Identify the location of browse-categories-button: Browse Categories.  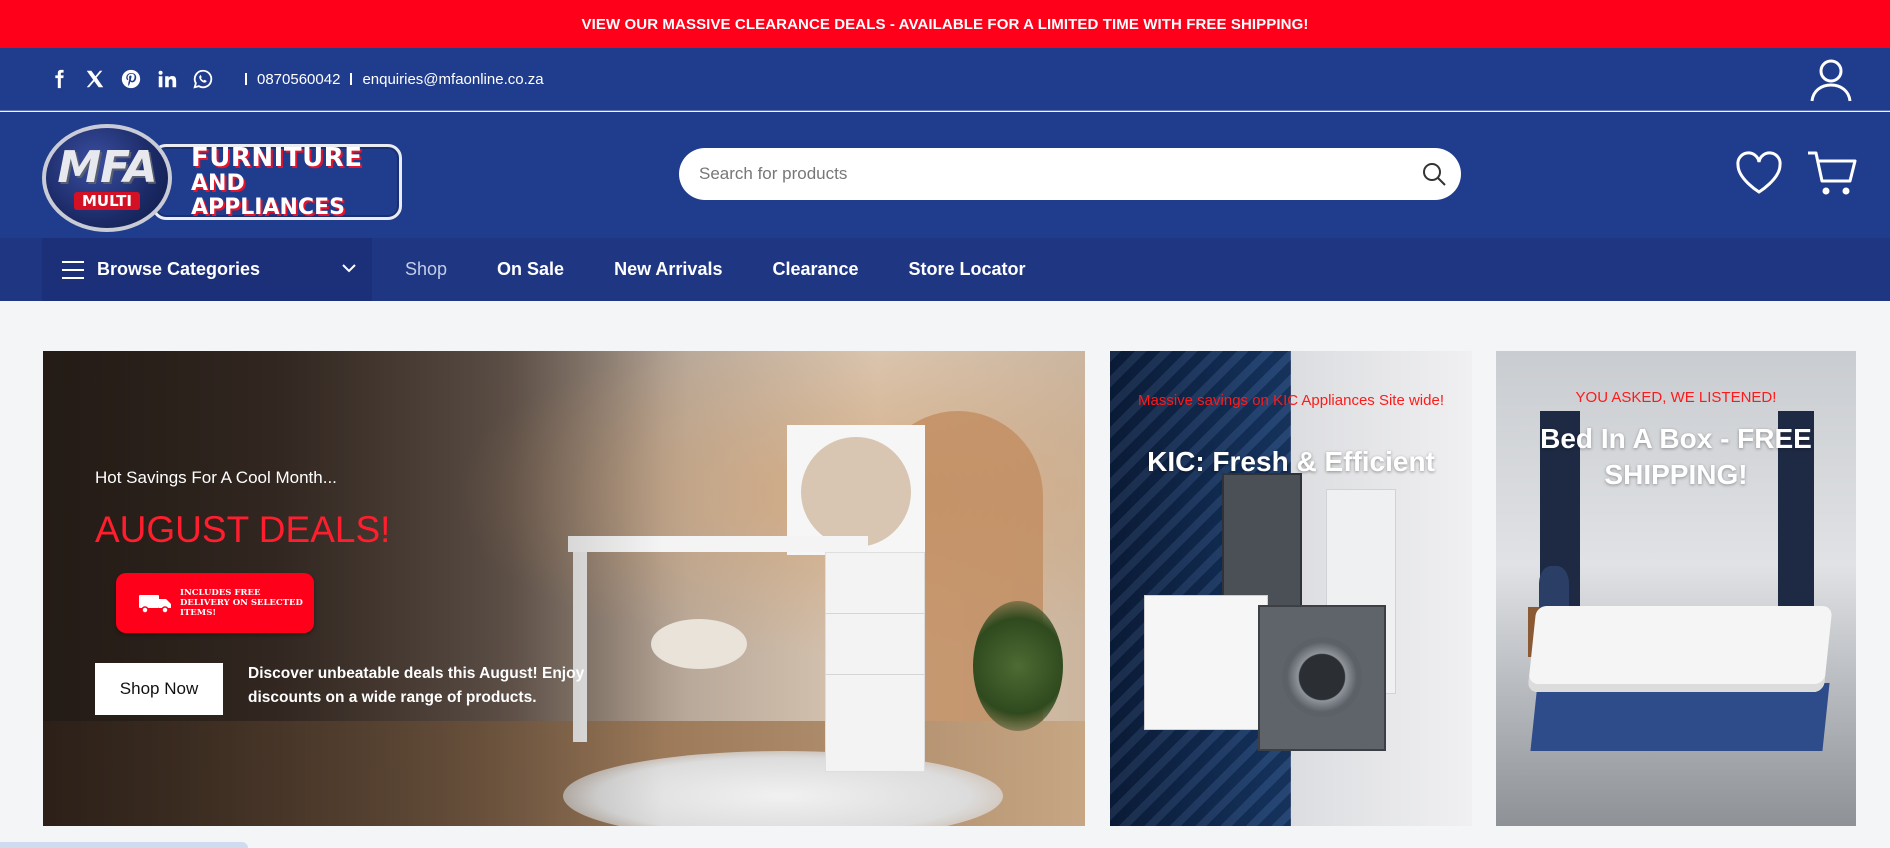
(207, 269).